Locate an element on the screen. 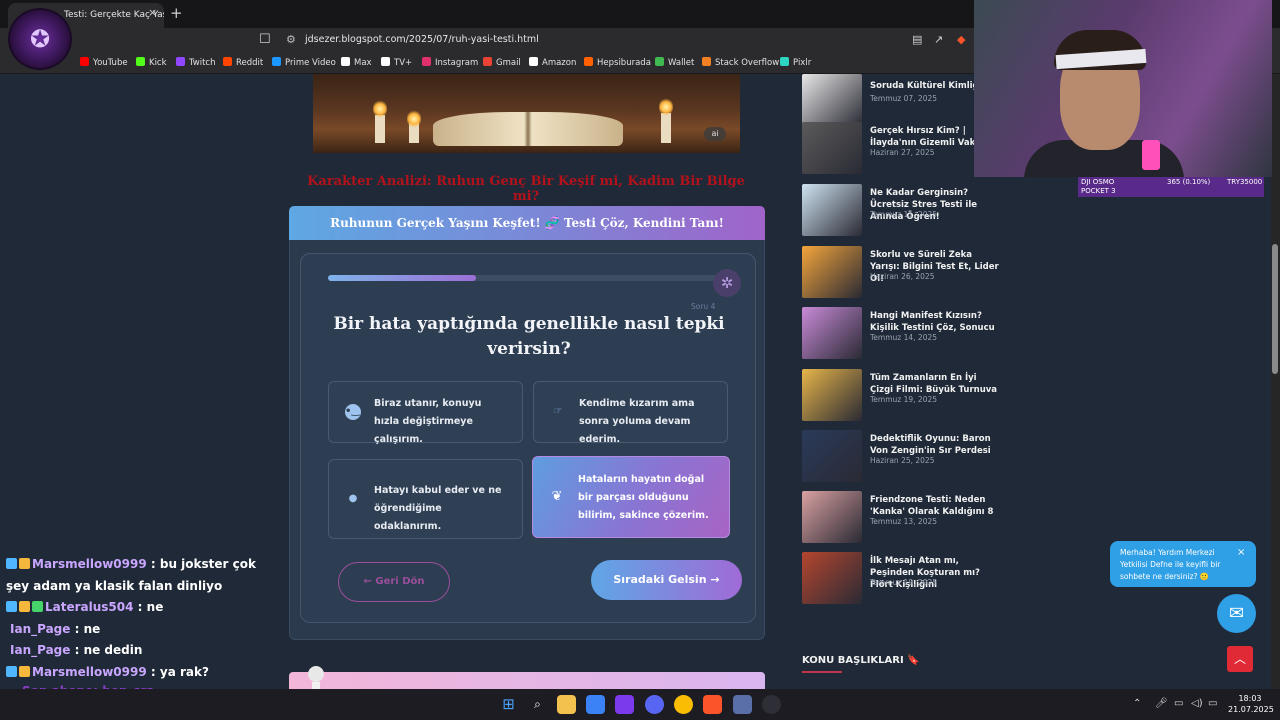 The width and height of the screenshot is (1280, 720). chat-icon: ✉ is located at coordinates (1236, 613).